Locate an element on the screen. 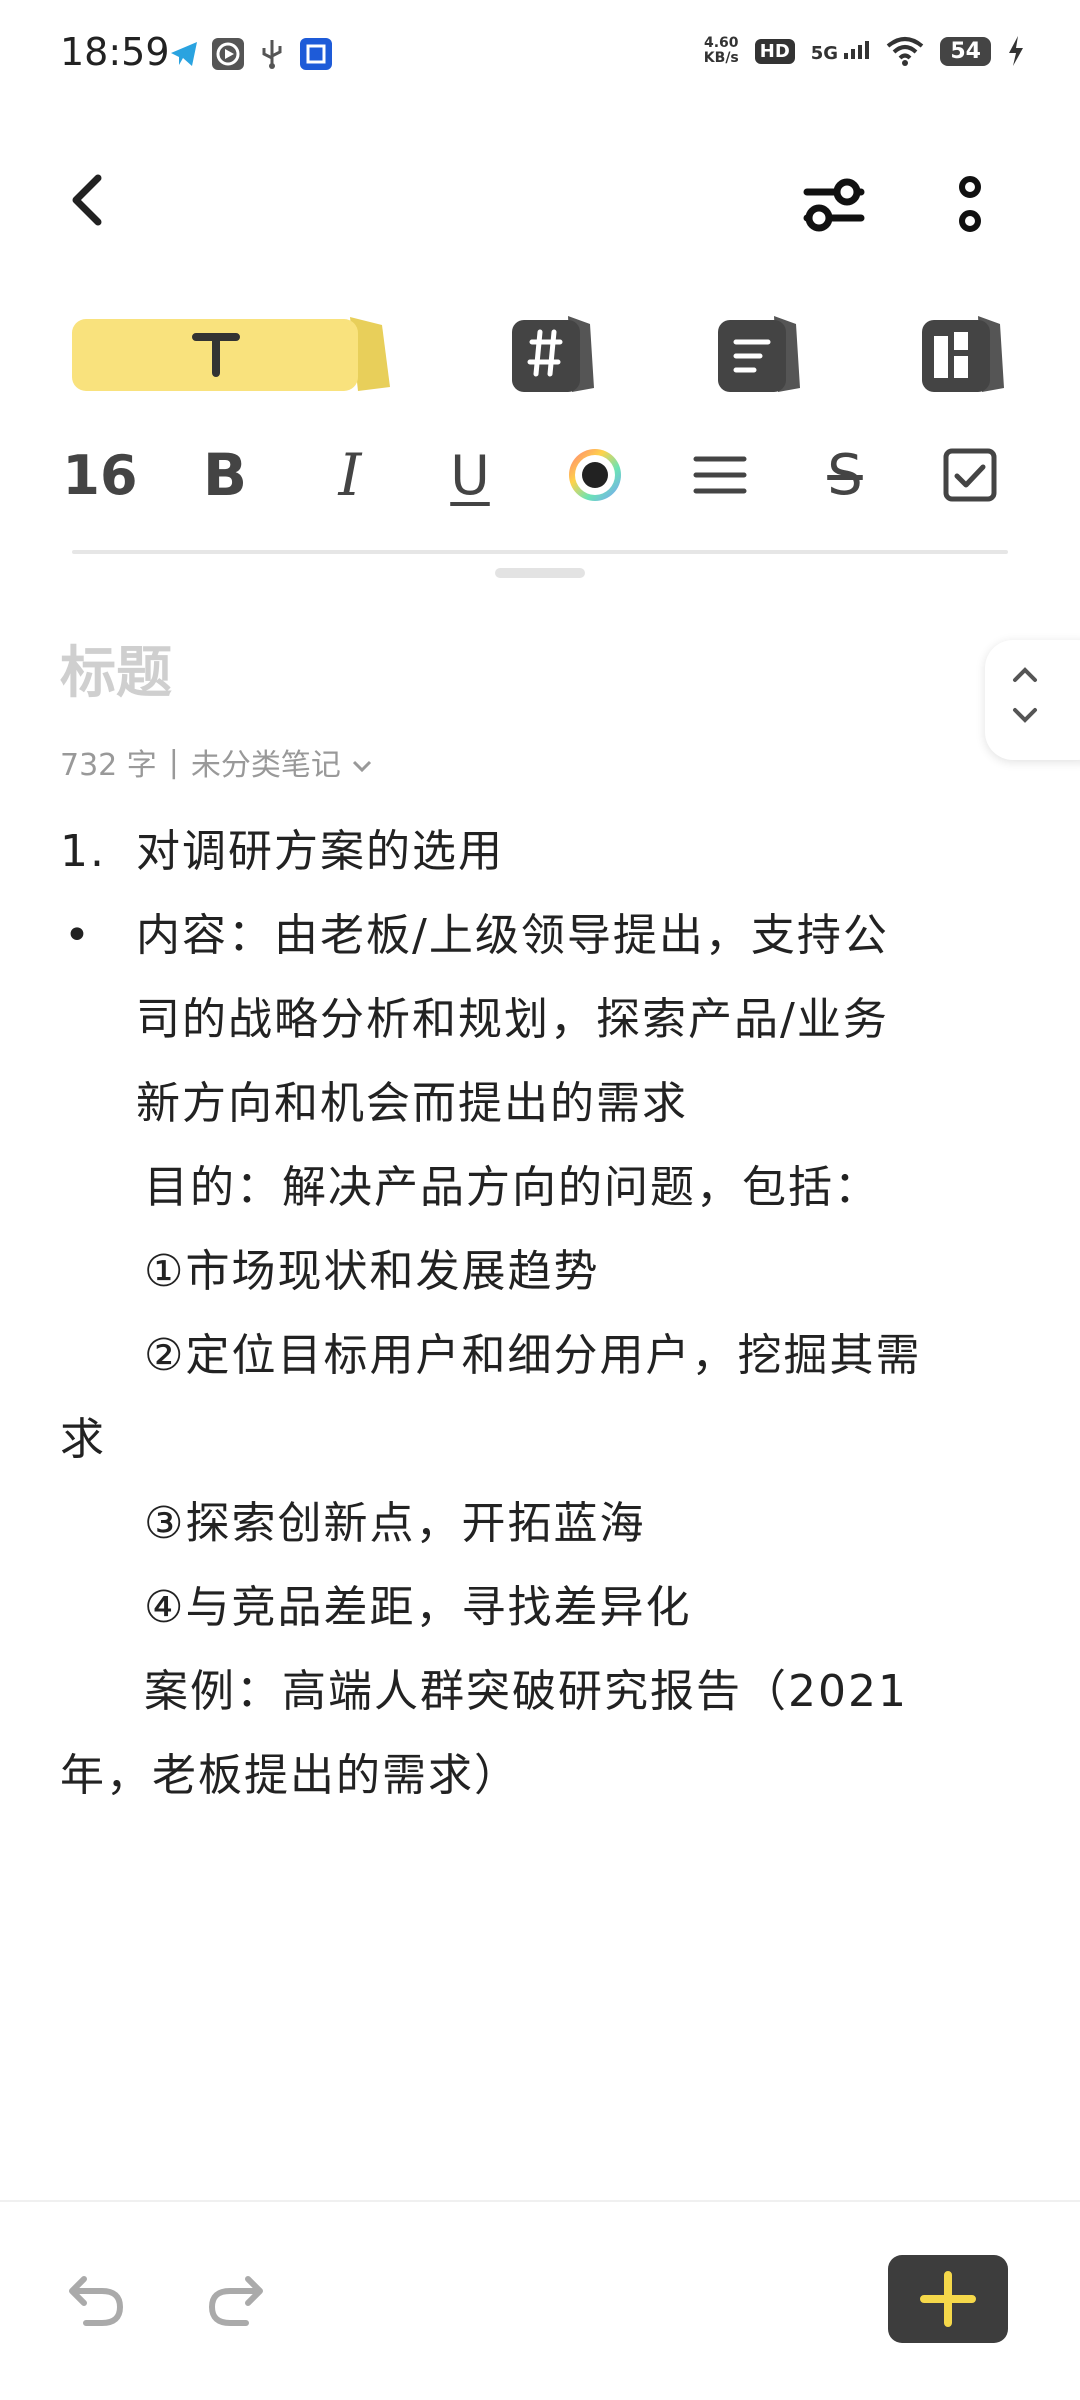 This screenshot has width=1080, height=2400. network-speed: 4.60 KB/s is located at coordinates (721, 51).